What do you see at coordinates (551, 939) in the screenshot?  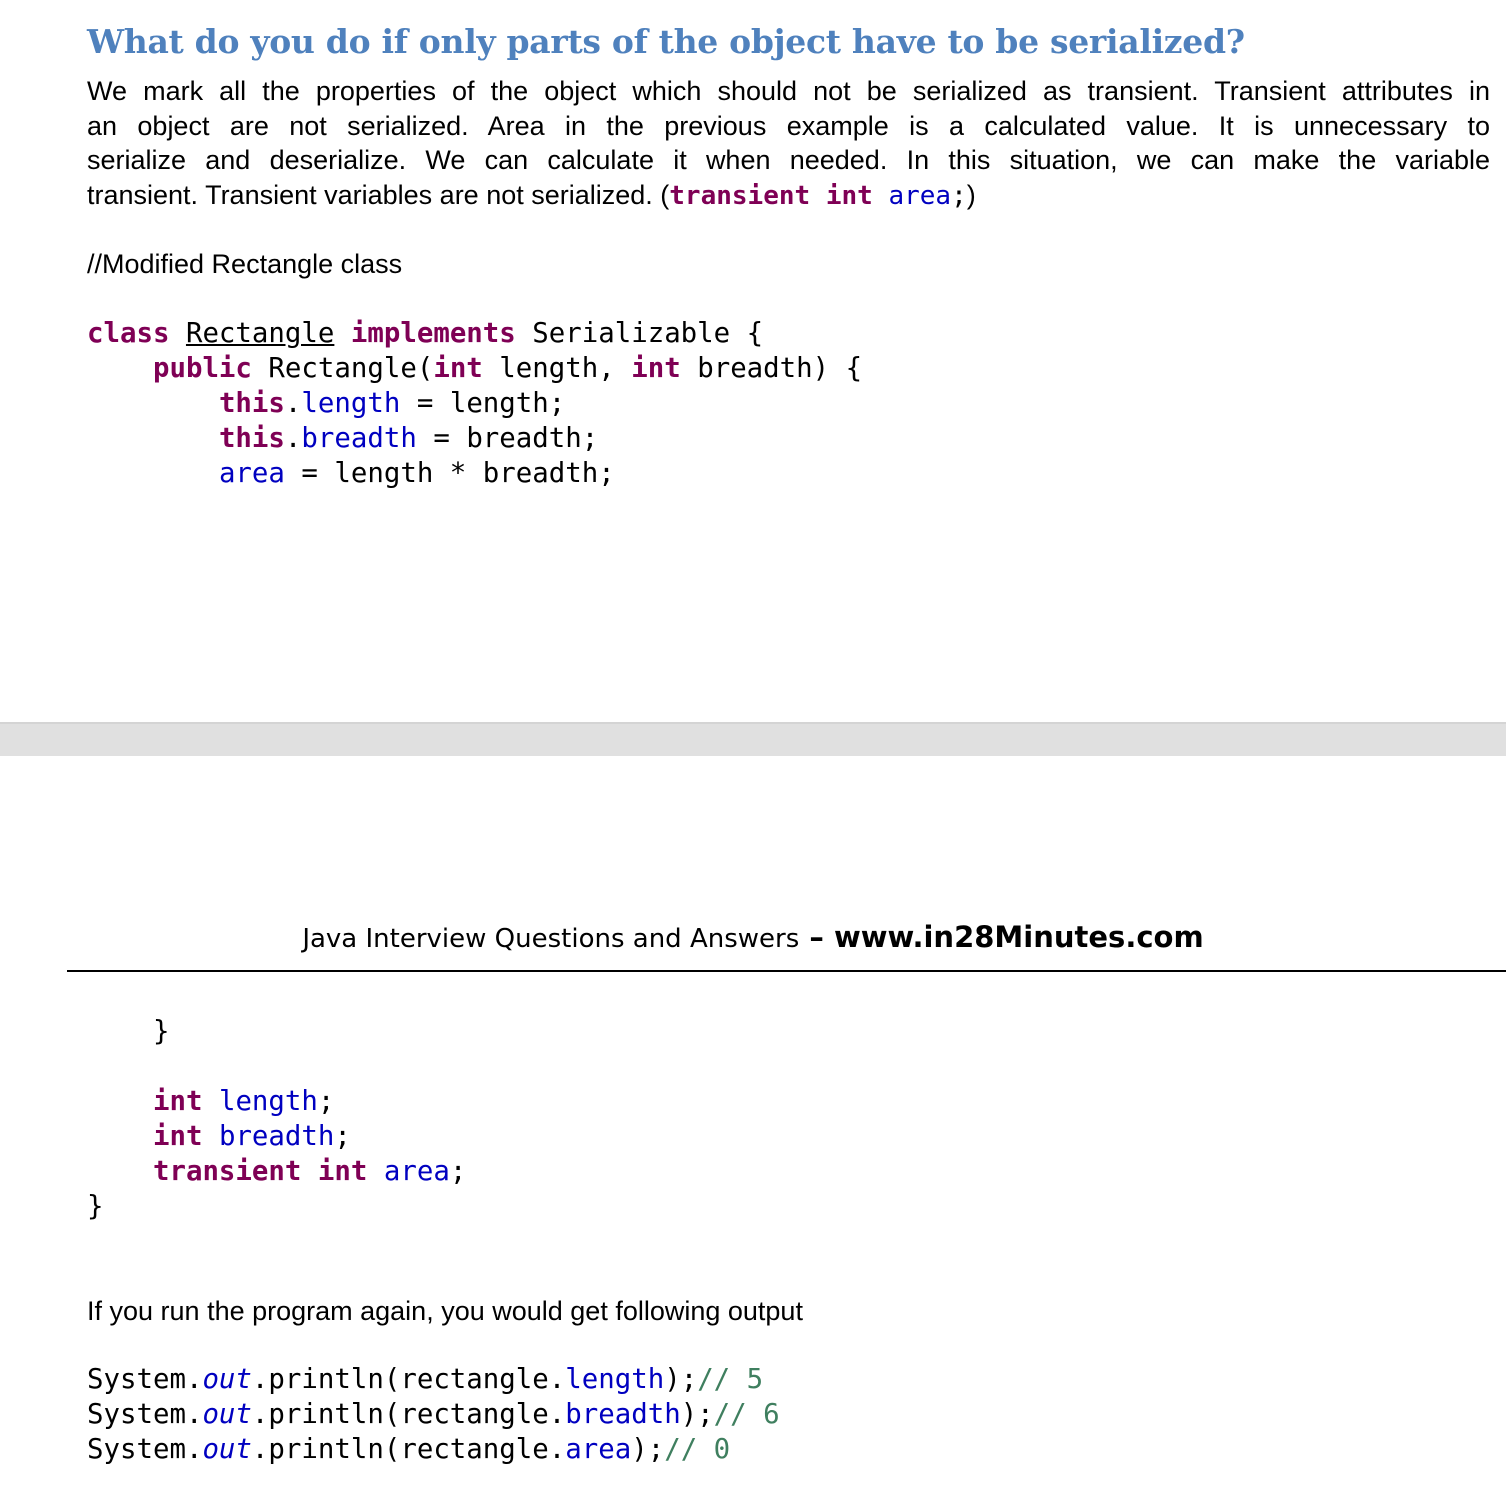 I see `header-title: Java Interview Questions and Answers` at bounding box center [551, 939].